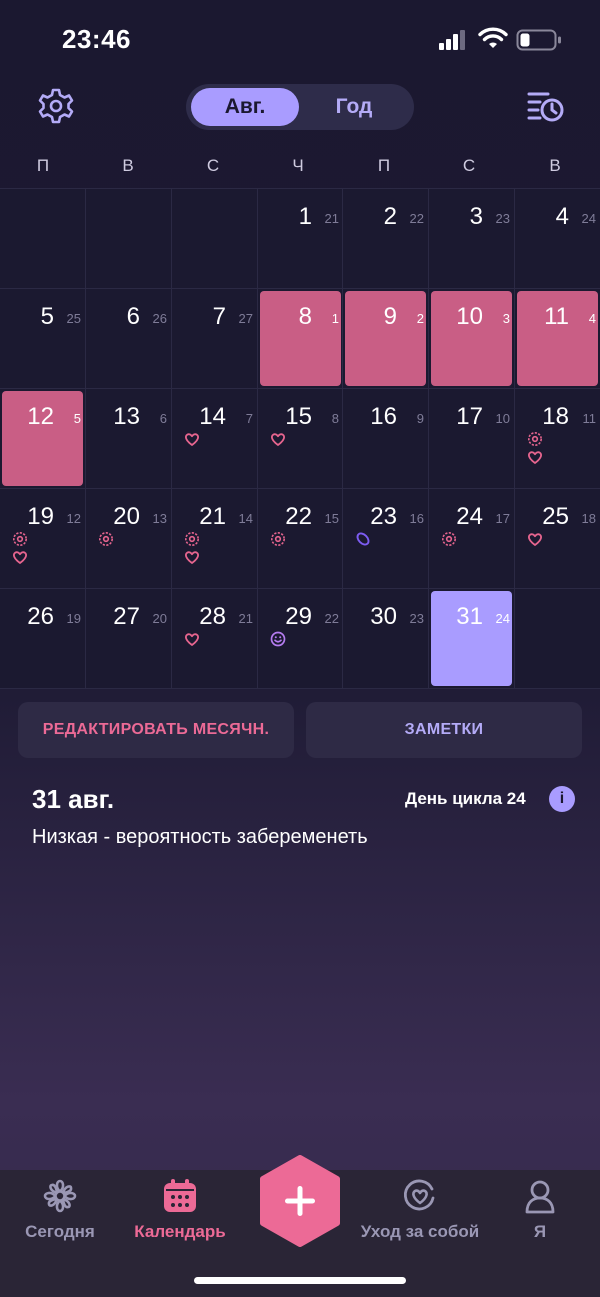  What do you see at coordinates (73, 318) in the screenshot?
I see `cycle-day-number: 25` at bounding box center [73, 318].